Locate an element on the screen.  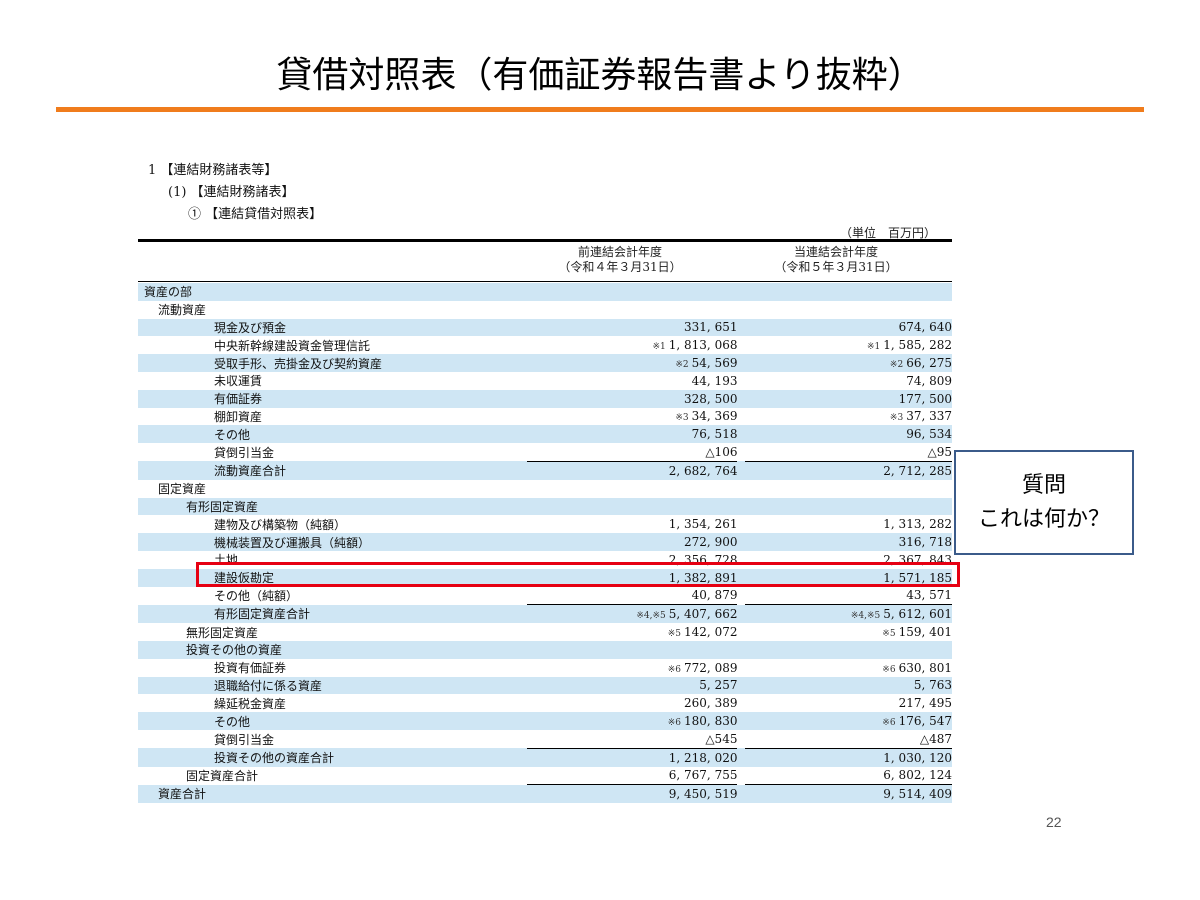
current-year-cell: 316, 718 is located at coordinates (848, 542).